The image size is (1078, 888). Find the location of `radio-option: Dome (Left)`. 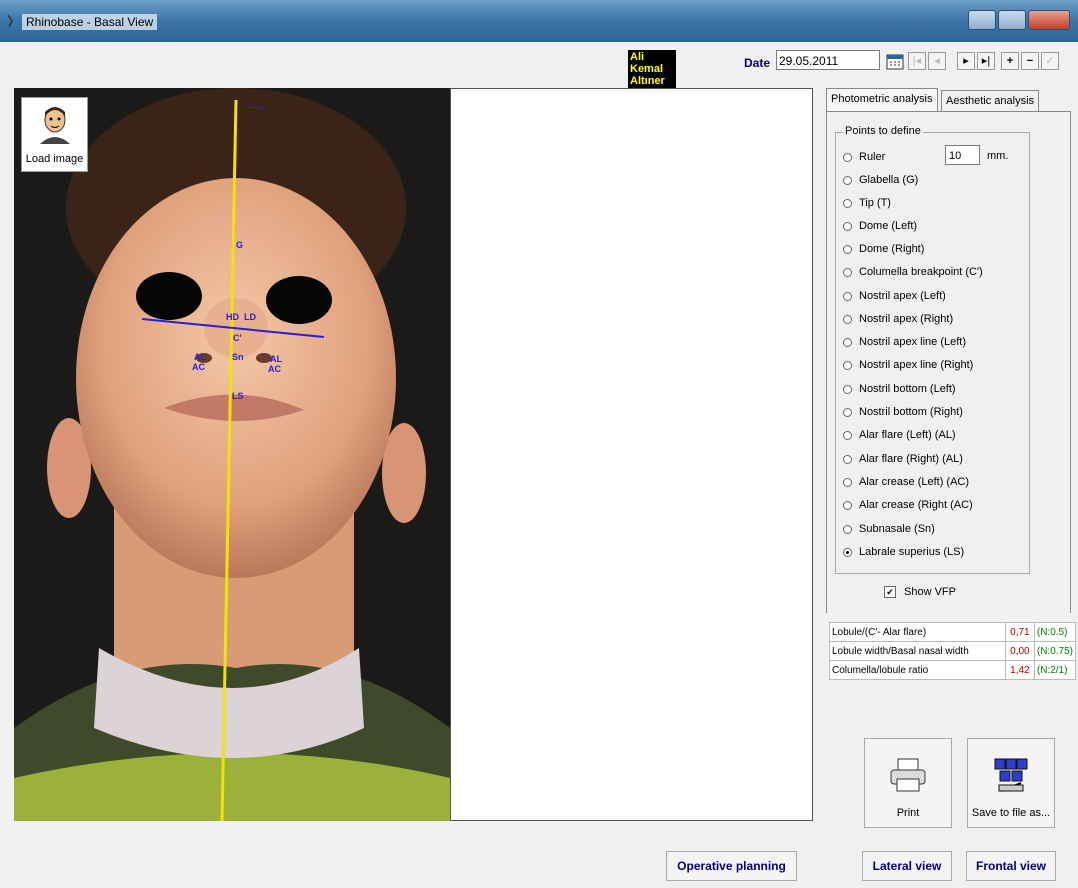

radio-option: Dome (Left) is located at coordinates (880, 226).